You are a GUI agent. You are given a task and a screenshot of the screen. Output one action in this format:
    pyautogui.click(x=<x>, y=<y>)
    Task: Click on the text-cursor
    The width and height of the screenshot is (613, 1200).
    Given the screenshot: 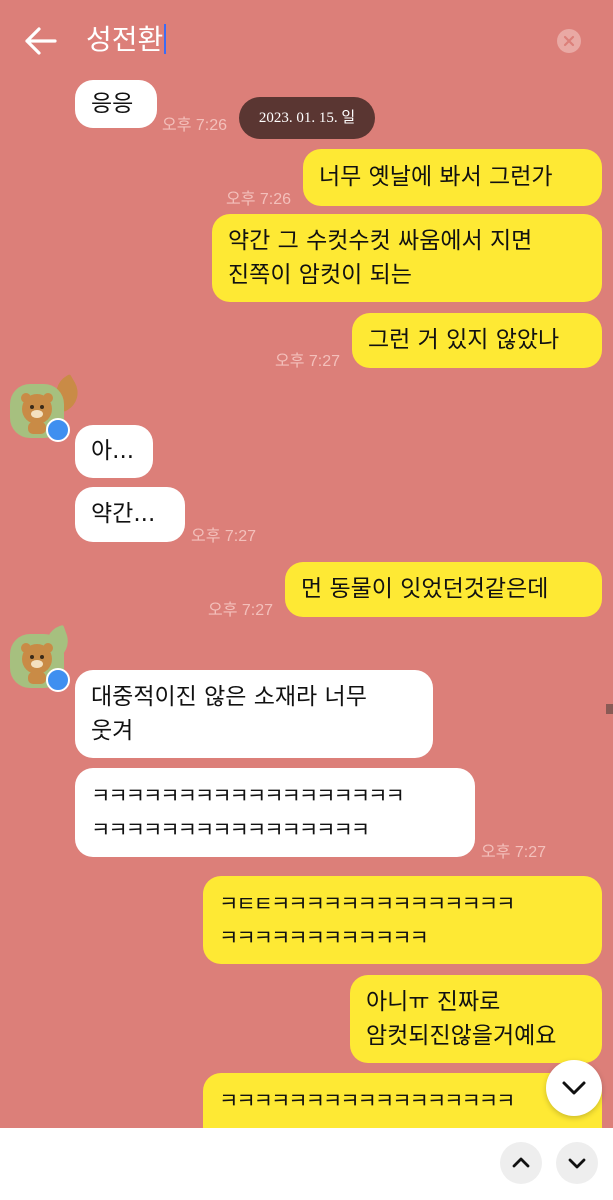 What is the action you would take?
    pyautogui.click(x=165, y=39)
    